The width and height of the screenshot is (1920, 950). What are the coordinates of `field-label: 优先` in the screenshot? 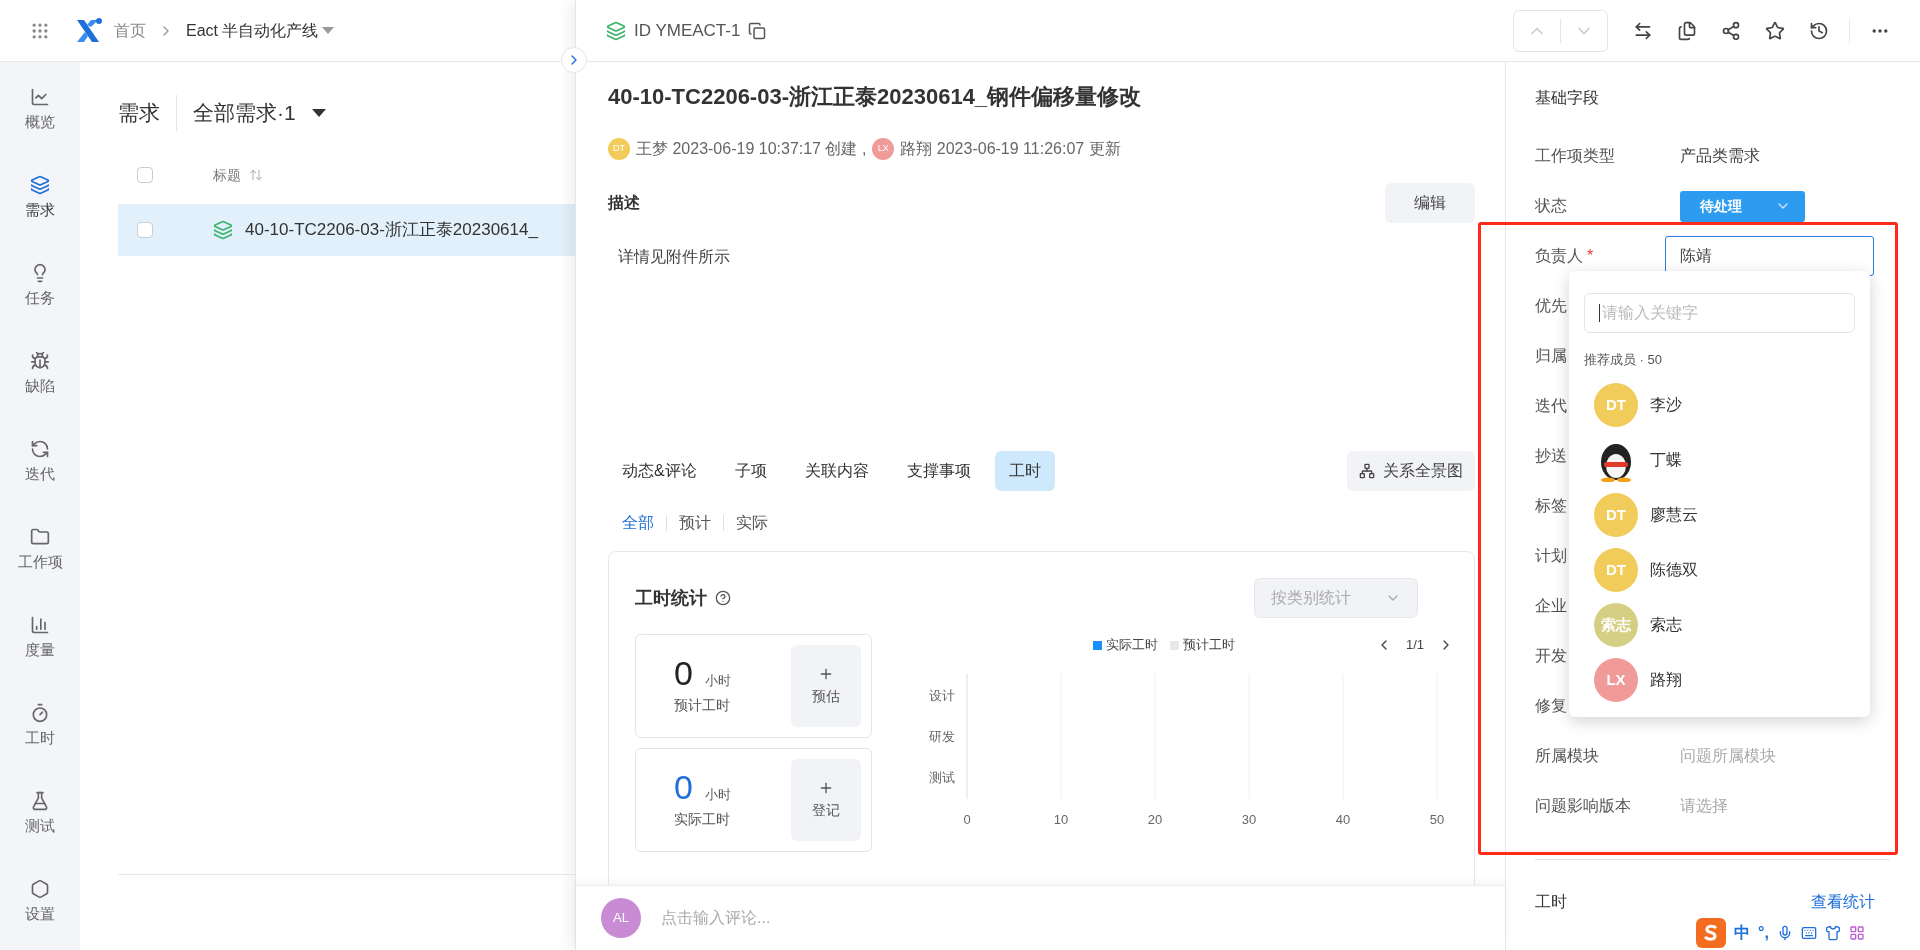 It's located at (1551, 306).